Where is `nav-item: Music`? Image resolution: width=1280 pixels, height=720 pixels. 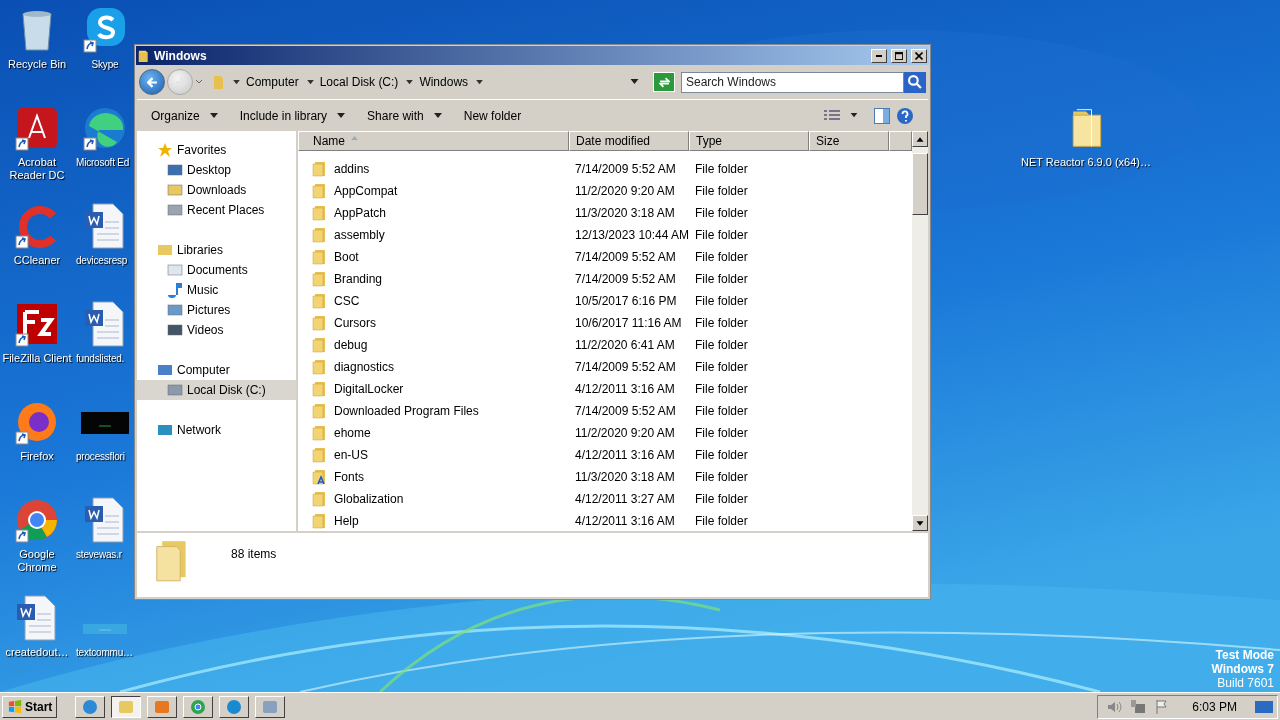
nav-item: Music is located at coordinates (216, 290).